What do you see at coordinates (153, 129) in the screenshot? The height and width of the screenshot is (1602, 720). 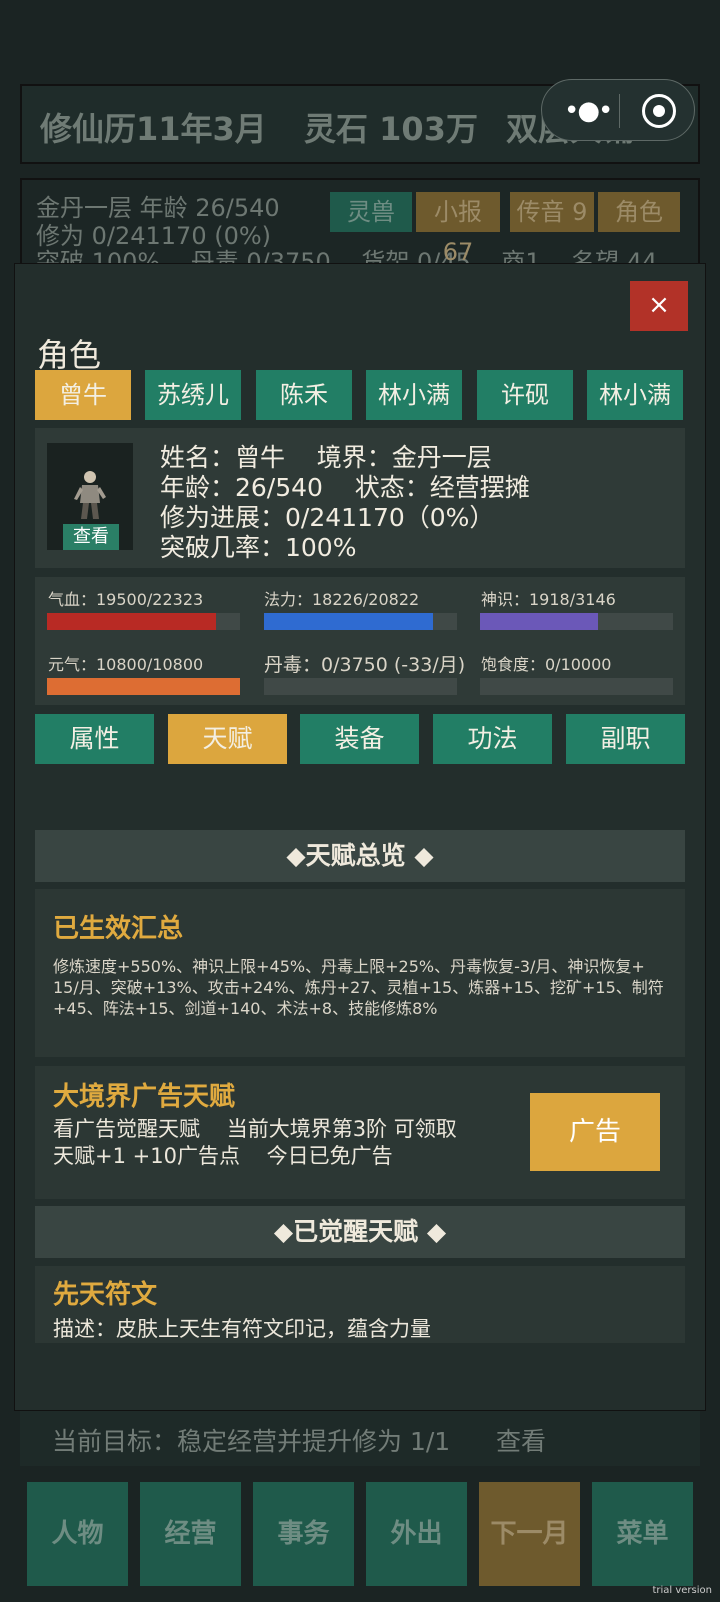 I see `calendar-label: 修仙历11年3月` at bounding box center [153, 129].